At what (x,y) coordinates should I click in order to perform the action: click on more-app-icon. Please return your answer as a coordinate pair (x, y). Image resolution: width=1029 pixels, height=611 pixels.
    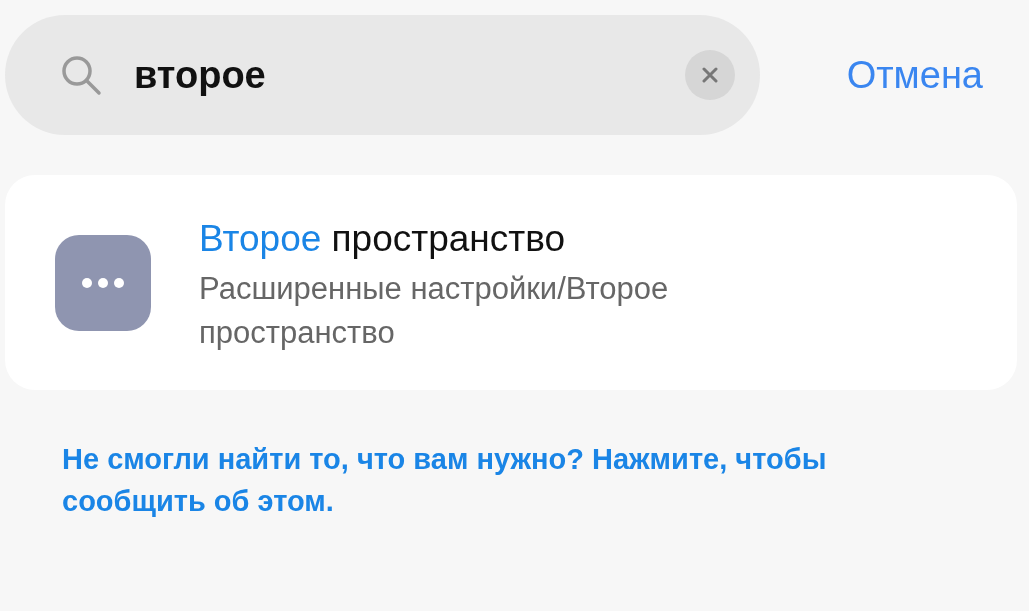
    Looking at the image, I should click on (103, 283).